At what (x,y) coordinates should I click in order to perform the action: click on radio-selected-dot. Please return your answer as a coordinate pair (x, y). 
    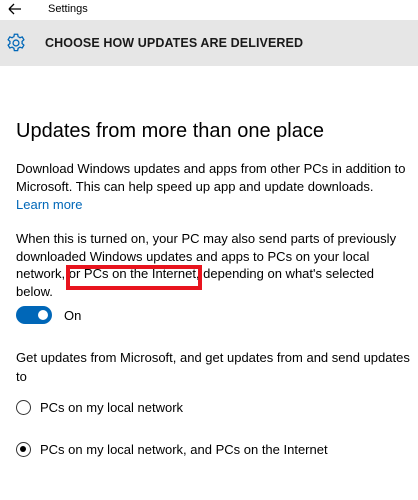
    Looking at the image, I should click on (23, 449).